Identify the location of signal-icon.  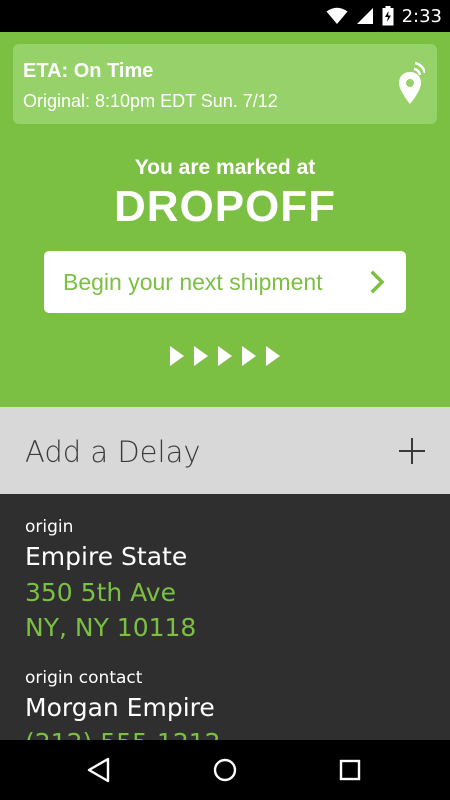
(364, 16).